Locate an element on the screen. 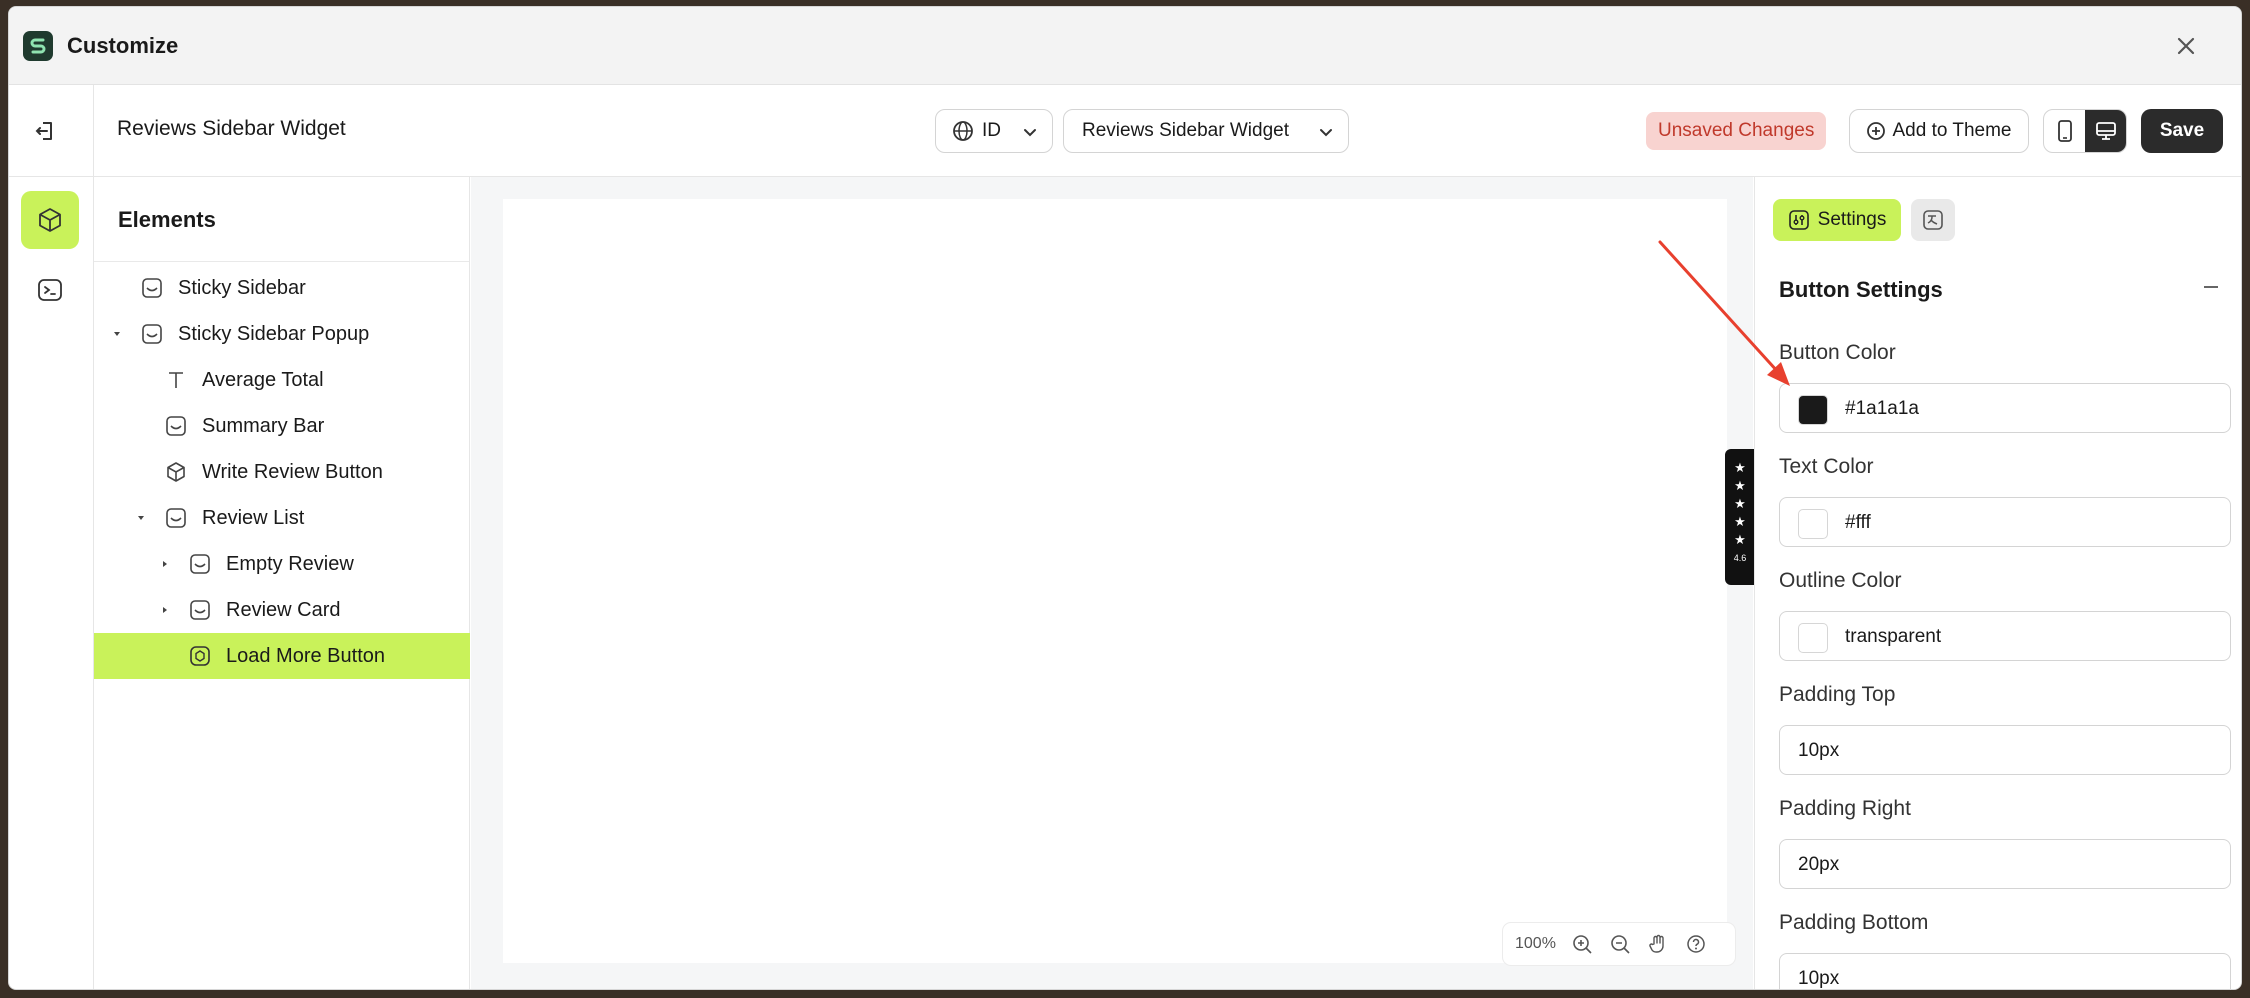  pan-button is located at coordinates (1658, 944).